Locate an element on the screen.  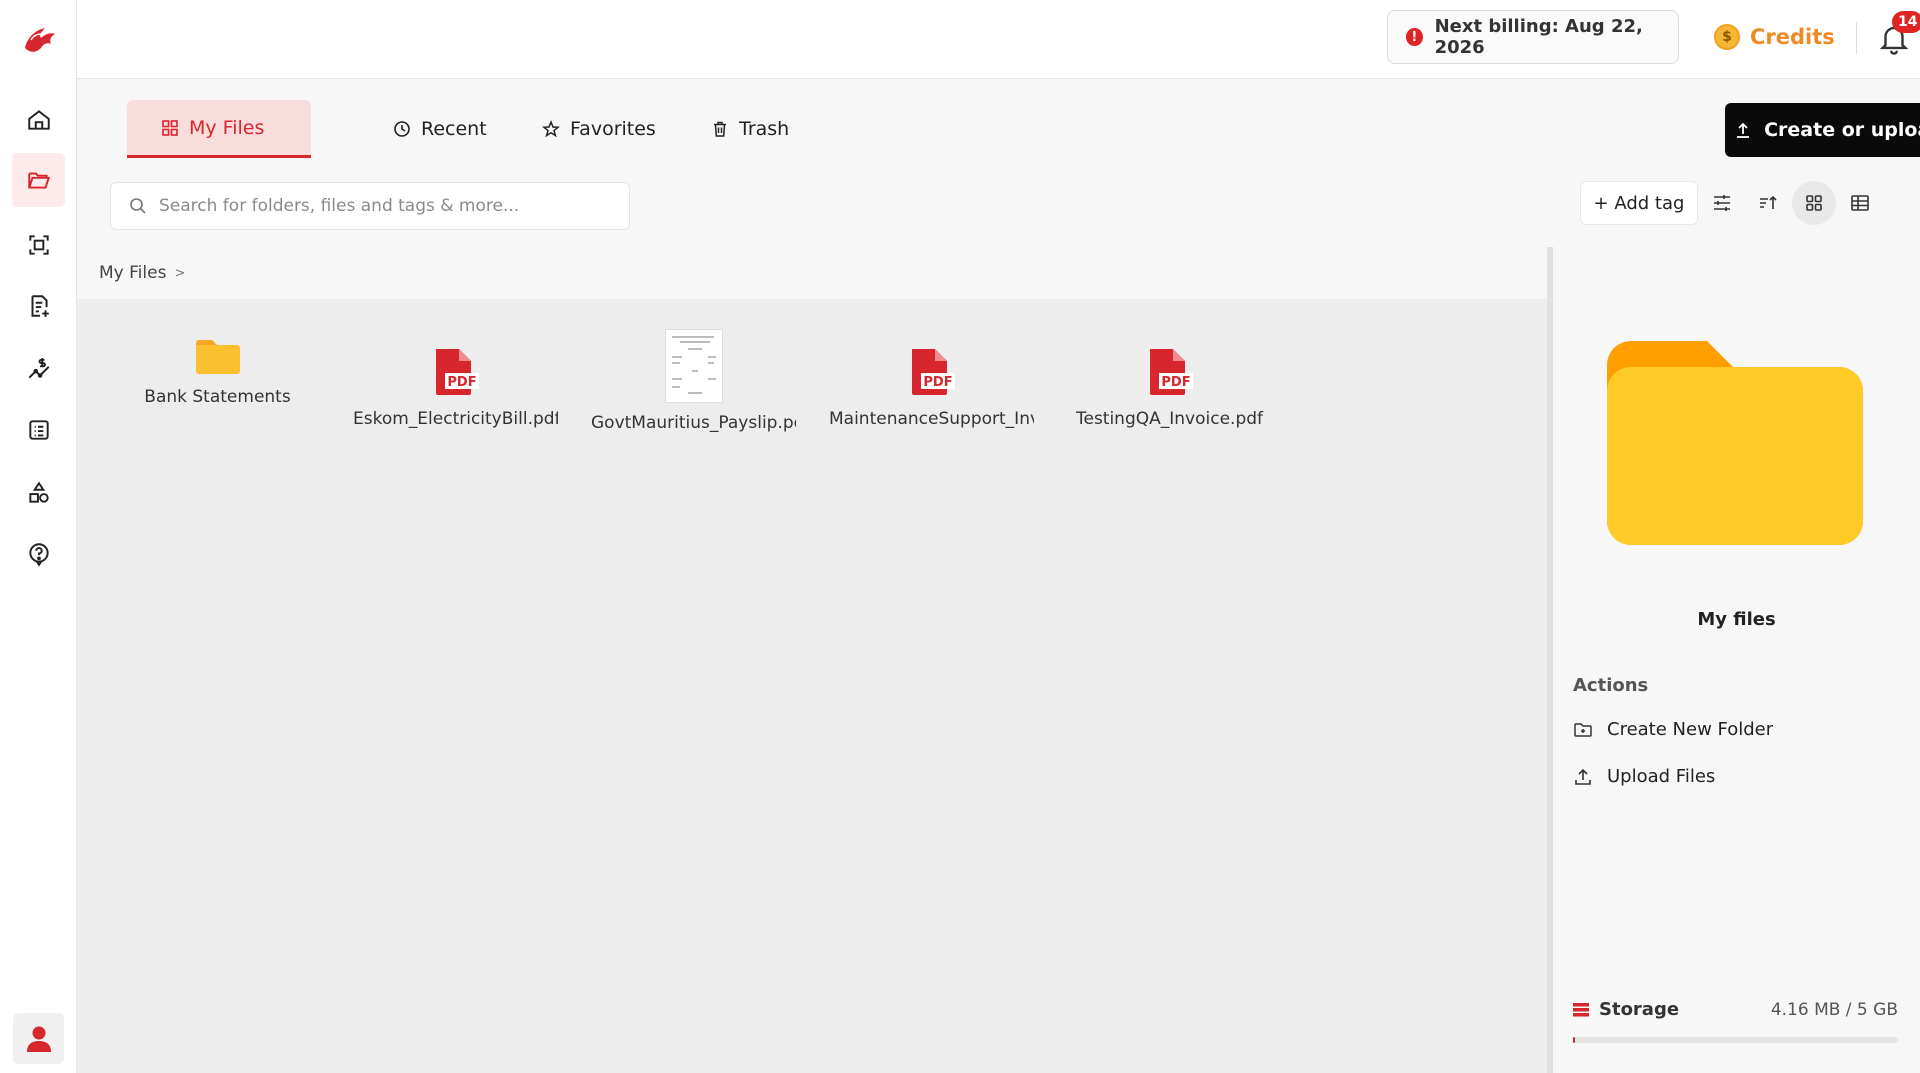
coin-icon: $ is located at coordinates (1727, 37).